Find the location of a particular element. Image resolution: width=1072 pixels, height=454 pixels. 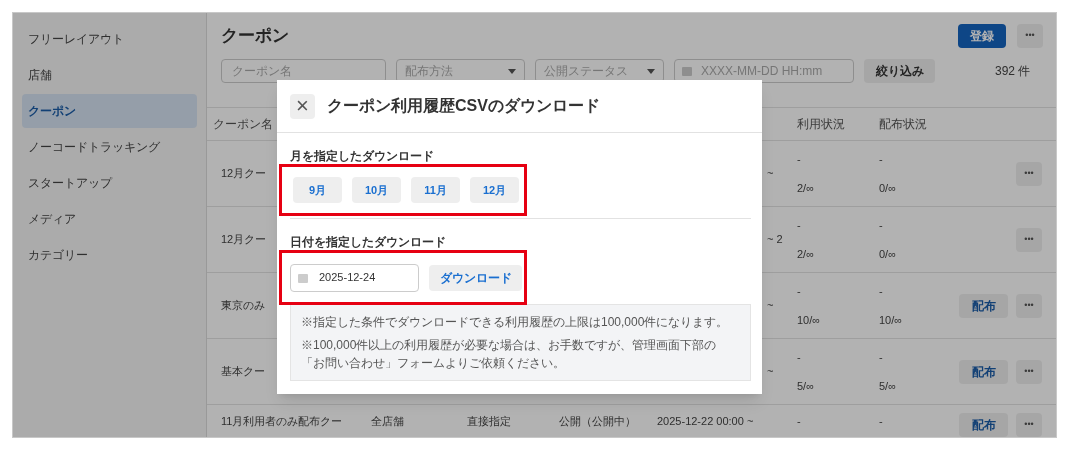

sidebar-item: ノーコードトラッキング is located at coordinates (109, 147).